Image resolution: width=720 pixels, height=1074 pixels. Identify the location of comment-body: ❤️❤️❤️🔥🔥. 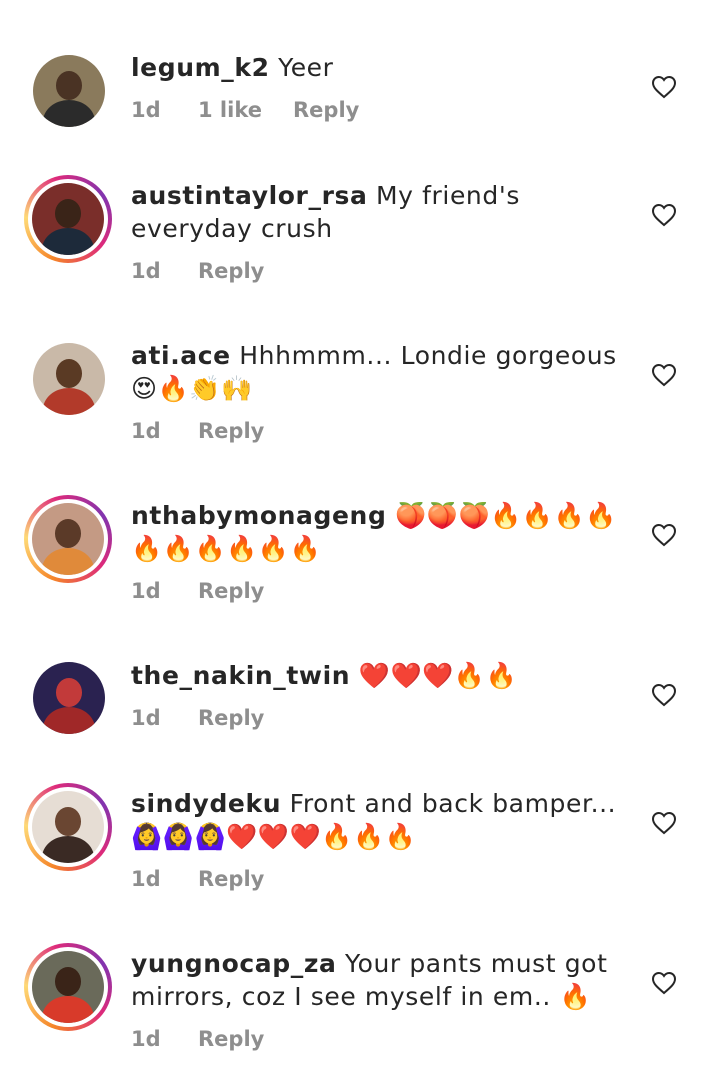
(438, 675).